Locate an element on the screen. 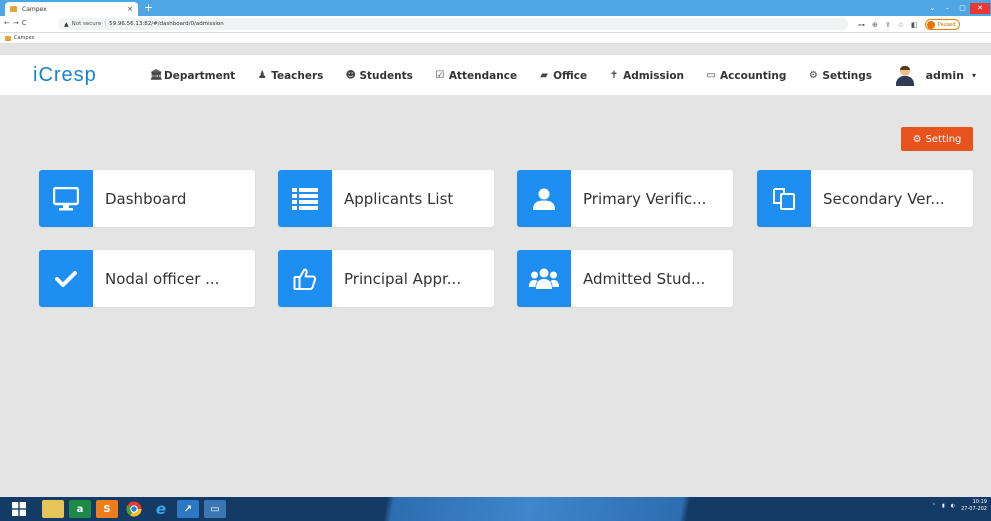 The width and height of the screenshot is (991, 521). window-close-icon: ✕ is located at coordinates (980, 8).